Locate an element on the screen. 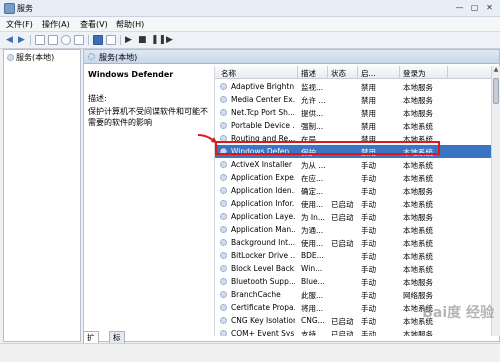  watermark-logo: Bai度 经验 is located at coordinates (458, 313).